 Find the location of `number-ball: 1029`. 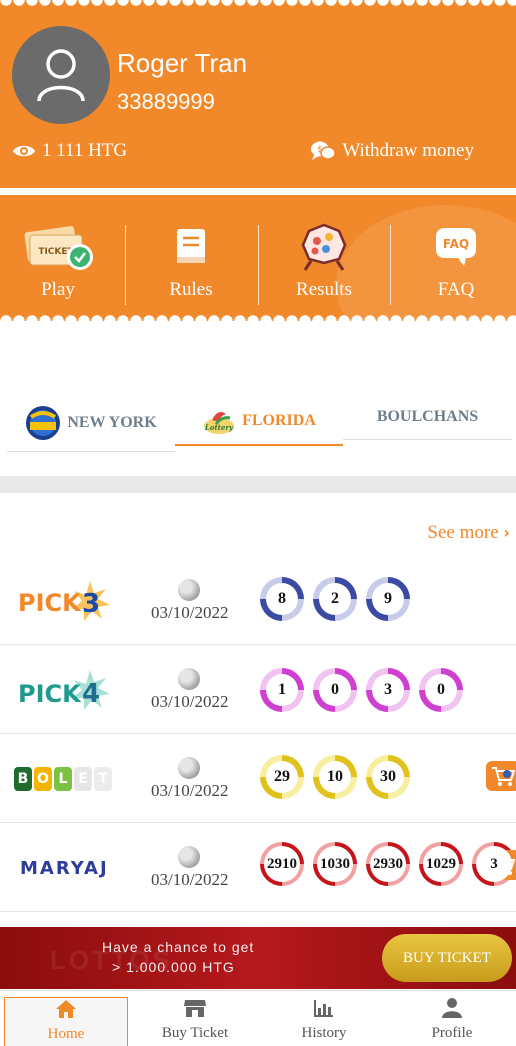

number-ball: 1029 is located at coordinates (441, 864).